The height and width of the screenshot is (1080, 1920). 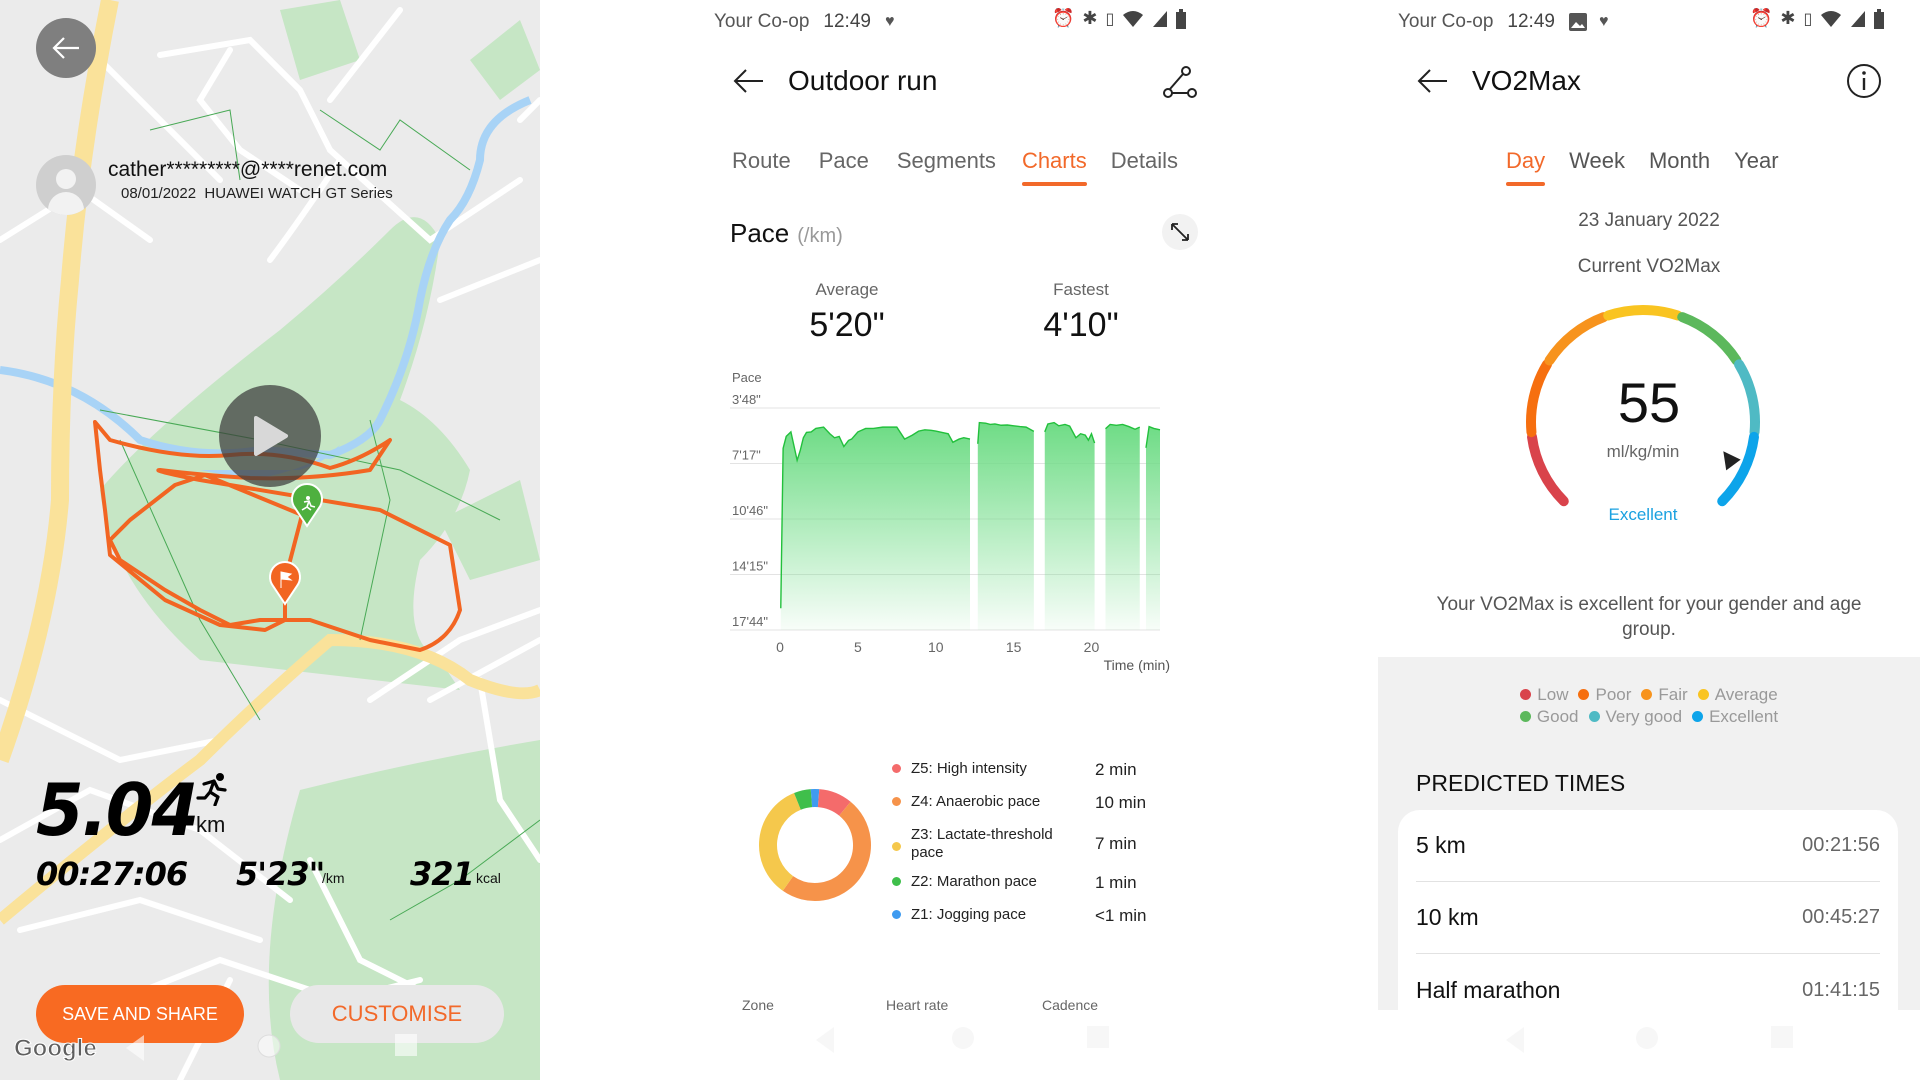 I want to click on legend-item: Excellent, so click(x=1735, y=716).